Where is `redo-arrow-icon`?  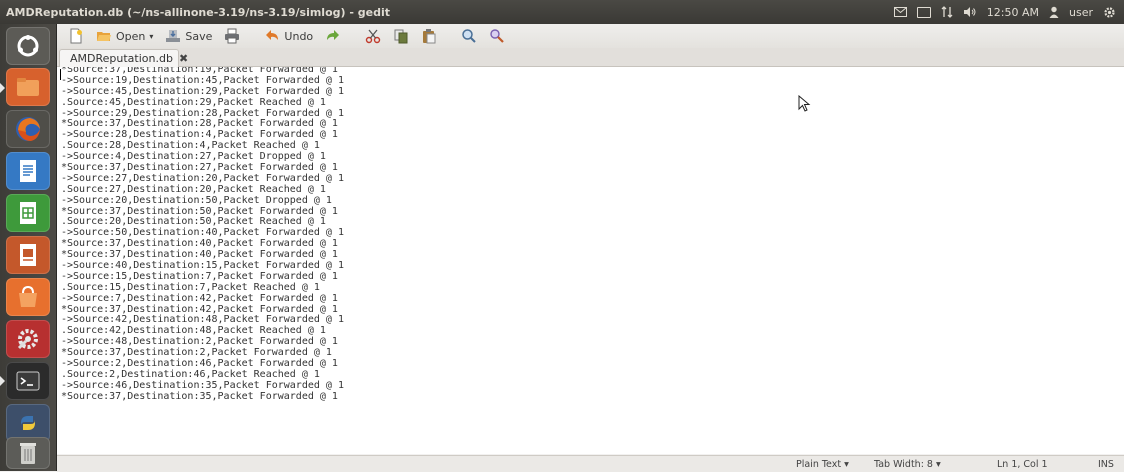
redo-arrow-icon is located at coordinates (333, 35).